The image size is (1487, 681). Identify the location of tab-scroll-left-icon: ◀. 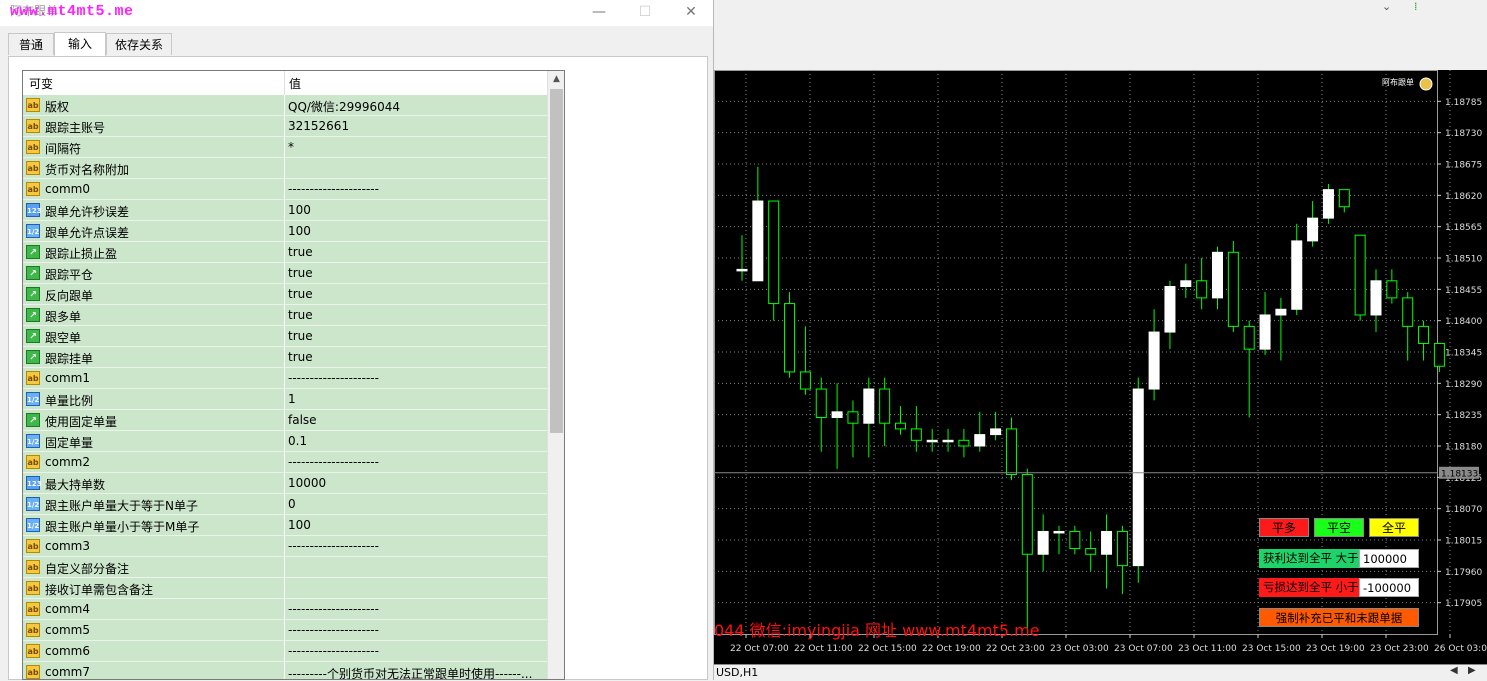
(1454, 670).